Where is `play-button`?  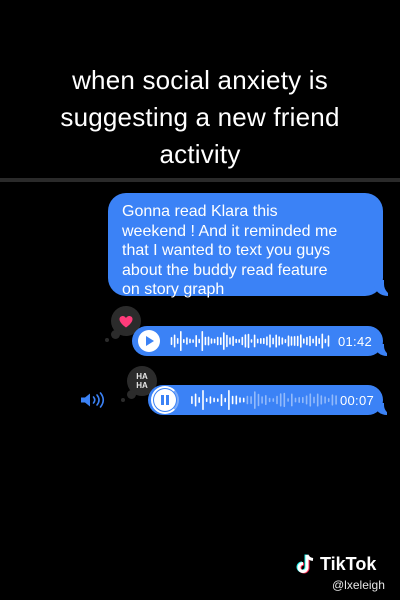
play-button is located at coordinates (149, 341).